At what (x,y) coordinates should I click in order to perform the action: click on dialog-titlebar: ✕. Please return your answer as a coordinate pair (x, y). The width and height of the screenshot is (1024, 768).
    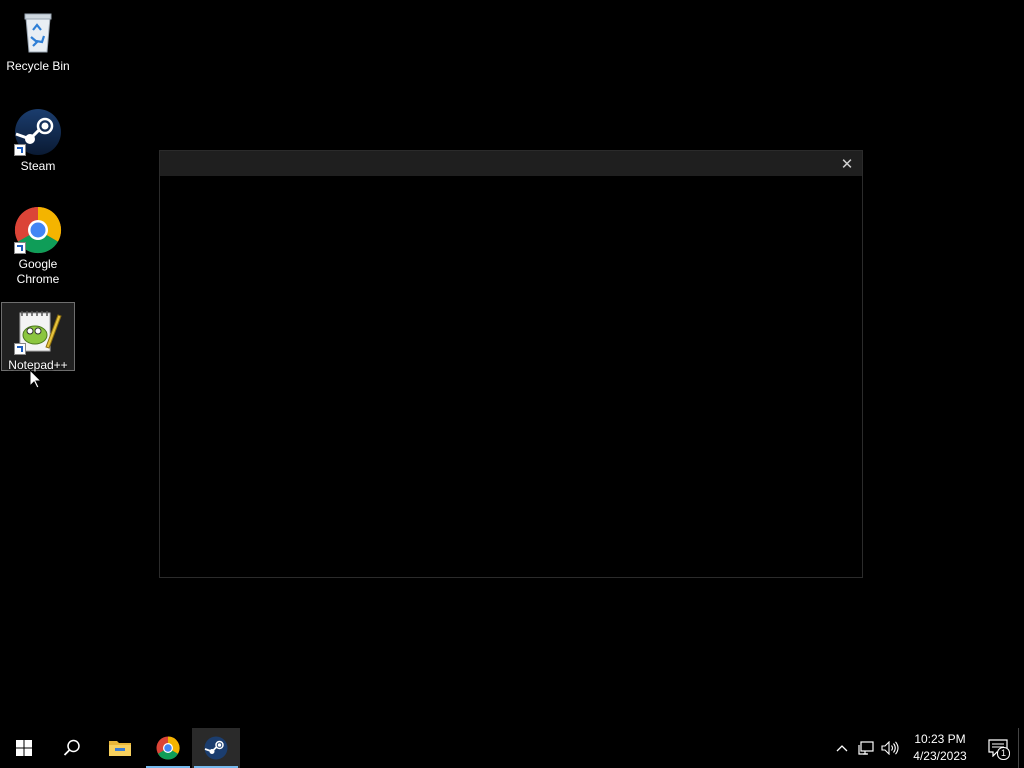
    Looking at the image, I should click on (511, 163).